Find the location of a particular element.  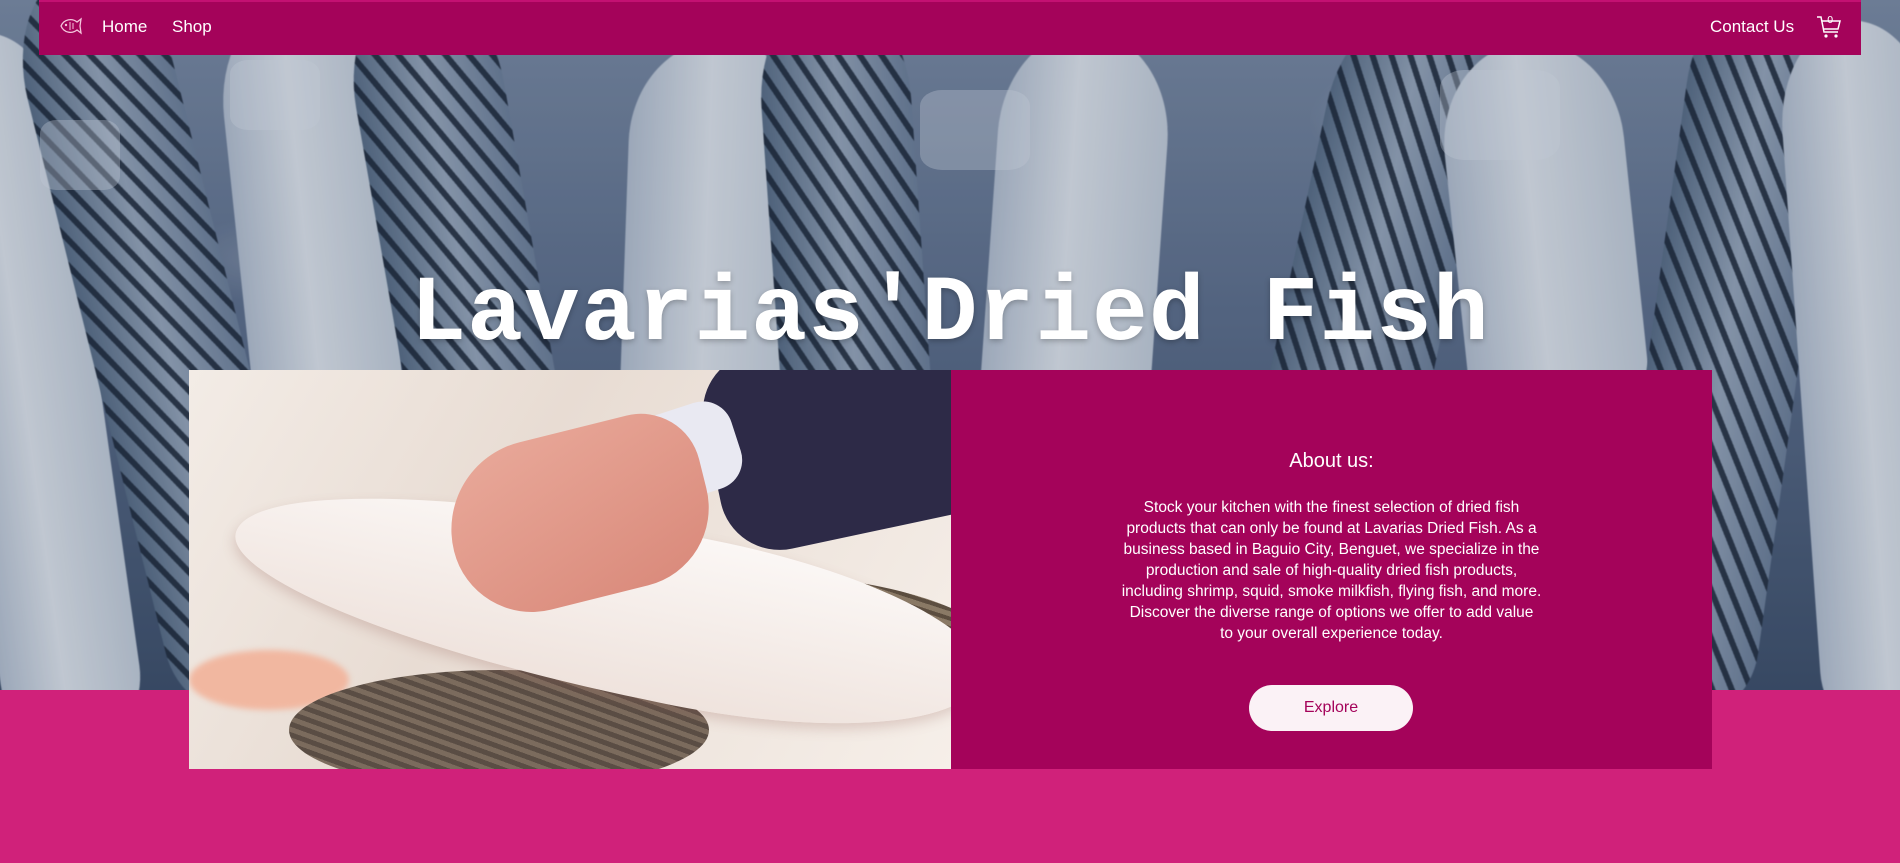

nav-shop-link: Shop is located at coordinates (192, 27).